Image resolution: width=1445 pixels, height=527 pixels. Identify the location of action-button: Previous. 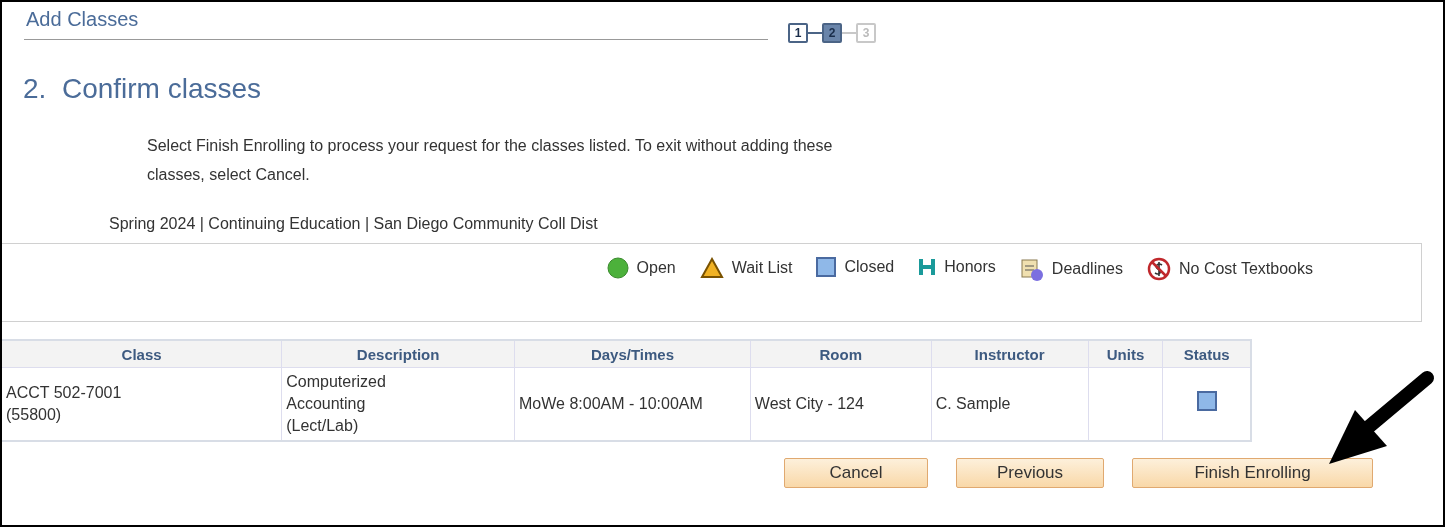
(1030, 473).